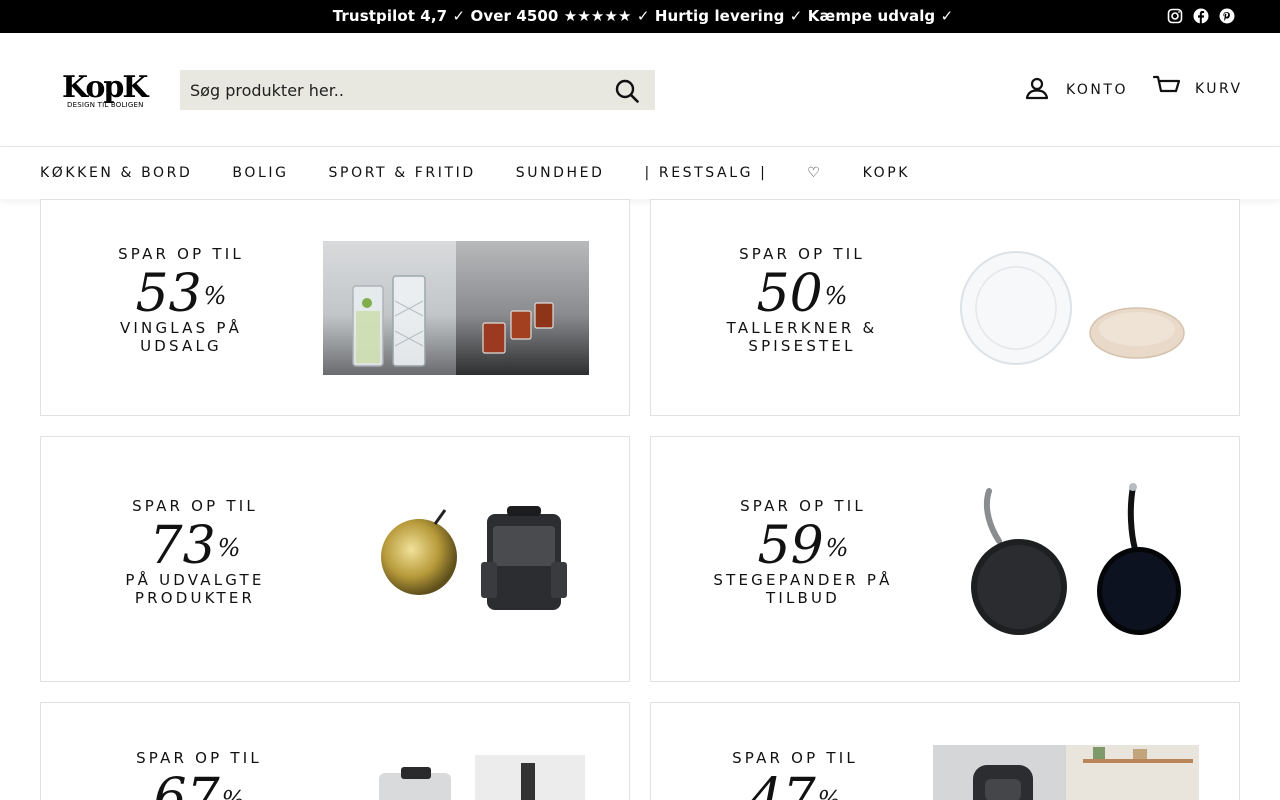 This screenshot has width=1280, height=800. Describe the element at coordinates (335, 751) in the screenshot. I see `promo-card-blender: SPAR OP TIL 67%` at that location.